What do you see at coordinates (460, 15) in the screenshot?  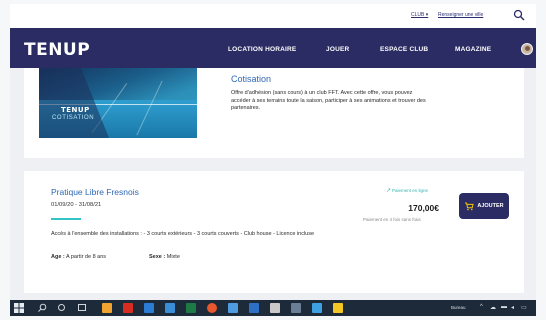 I see `city-search-link: Renseigner une ville` at bounding box center [460, 15].